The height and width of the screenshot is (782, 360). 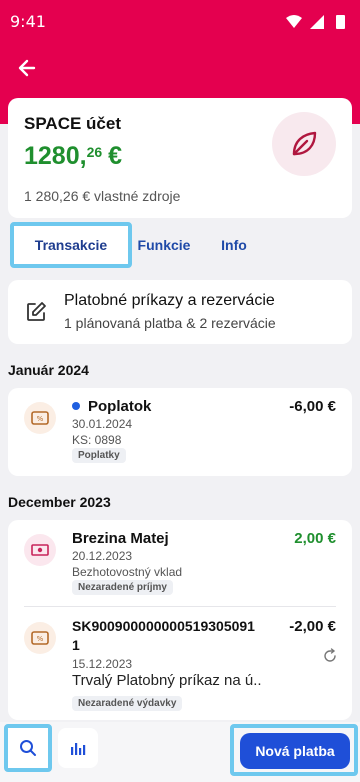 What do you see at coordinates (315, 538) in the screenshot?
I see `transaction-amount: 2,00 €` at bounding box center [315, 538].